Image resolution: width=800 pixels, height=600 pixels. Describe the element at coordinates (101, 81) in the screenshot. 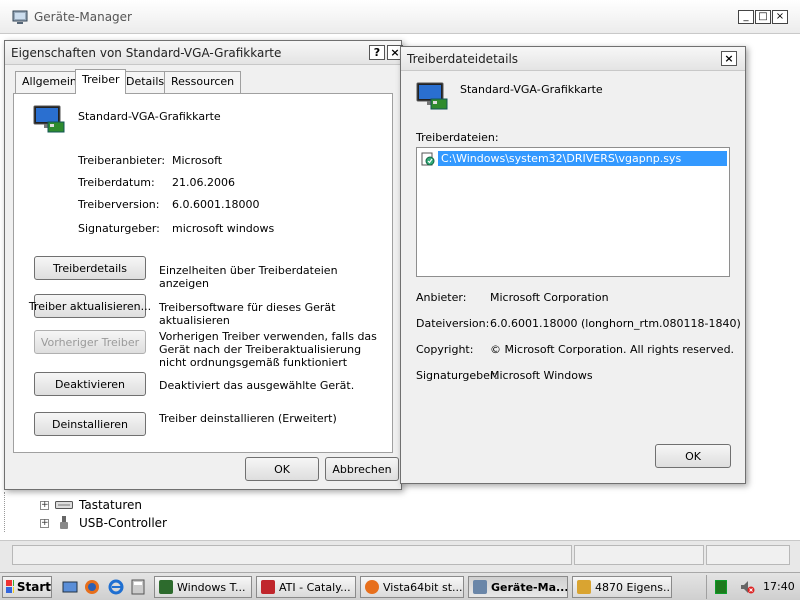

I see `tab-treiber: Treiber` at that location.